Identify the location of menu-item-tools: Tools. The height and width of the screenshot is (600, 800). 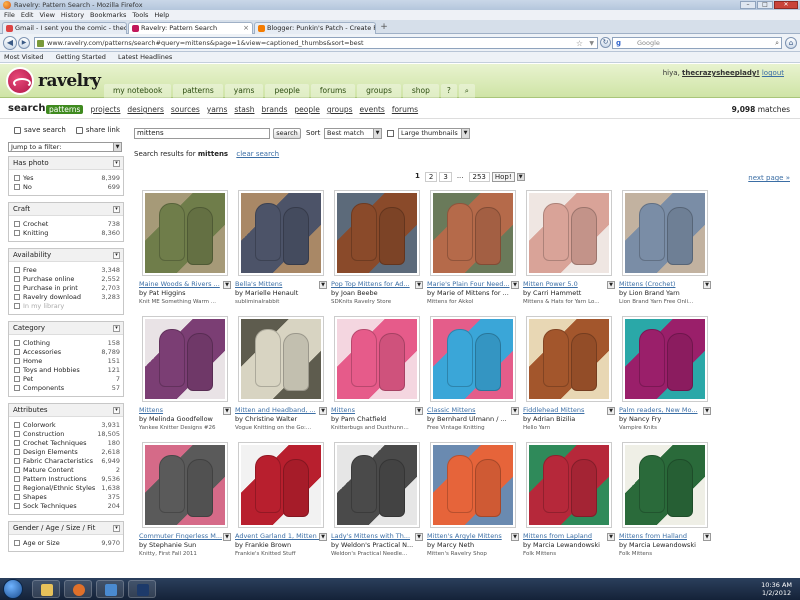
(140, 15).